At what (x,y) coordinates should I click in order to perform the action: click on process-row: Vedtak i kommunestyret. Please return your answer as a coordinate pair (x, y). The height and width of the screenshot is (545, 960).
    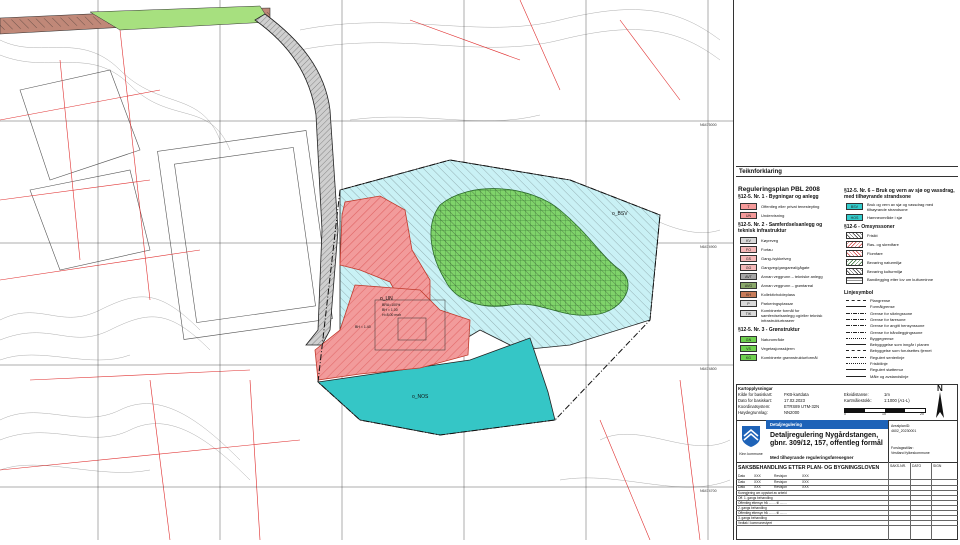
    Looking at the image, I should click on (755, 522).